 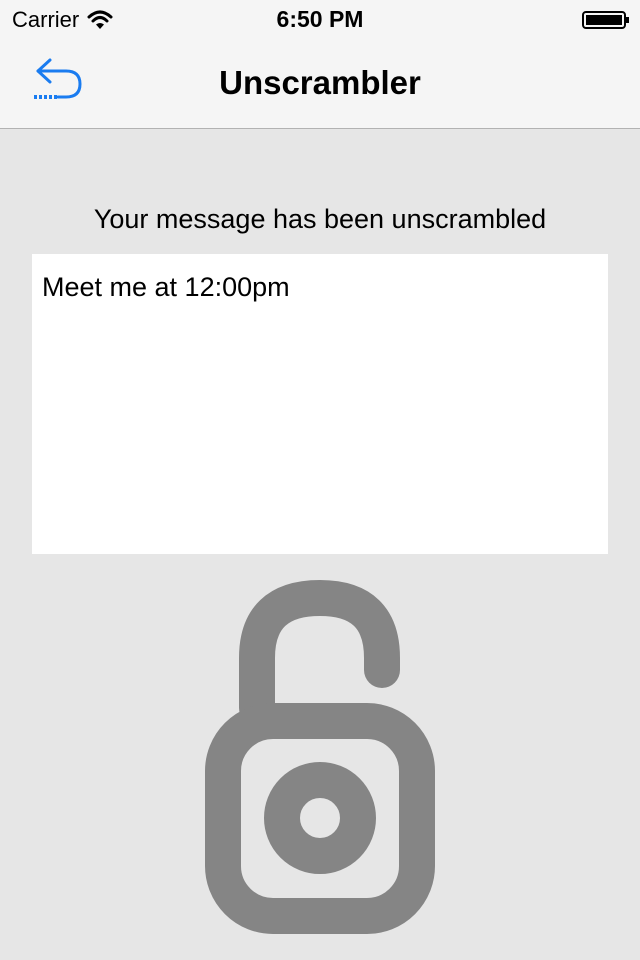 I want to click on unlocked-padlock-icon, so click(x=320, y=756).